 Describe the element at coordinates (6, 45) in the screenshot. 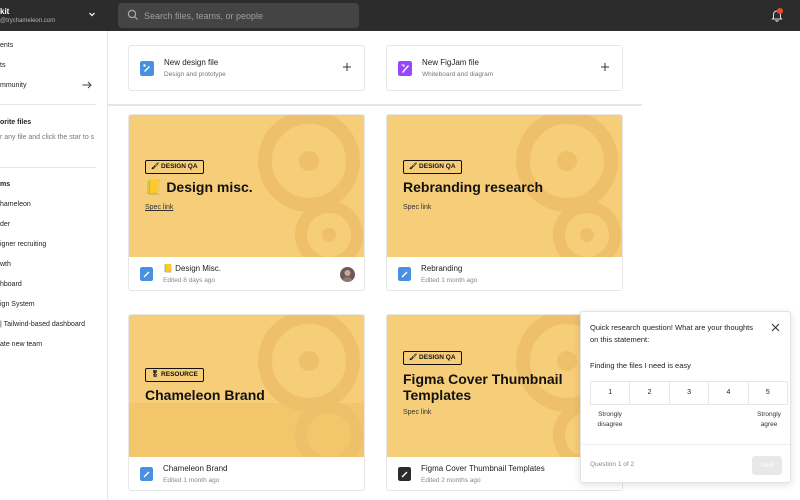

I see `sidebar-item-recents: ents` at that location.